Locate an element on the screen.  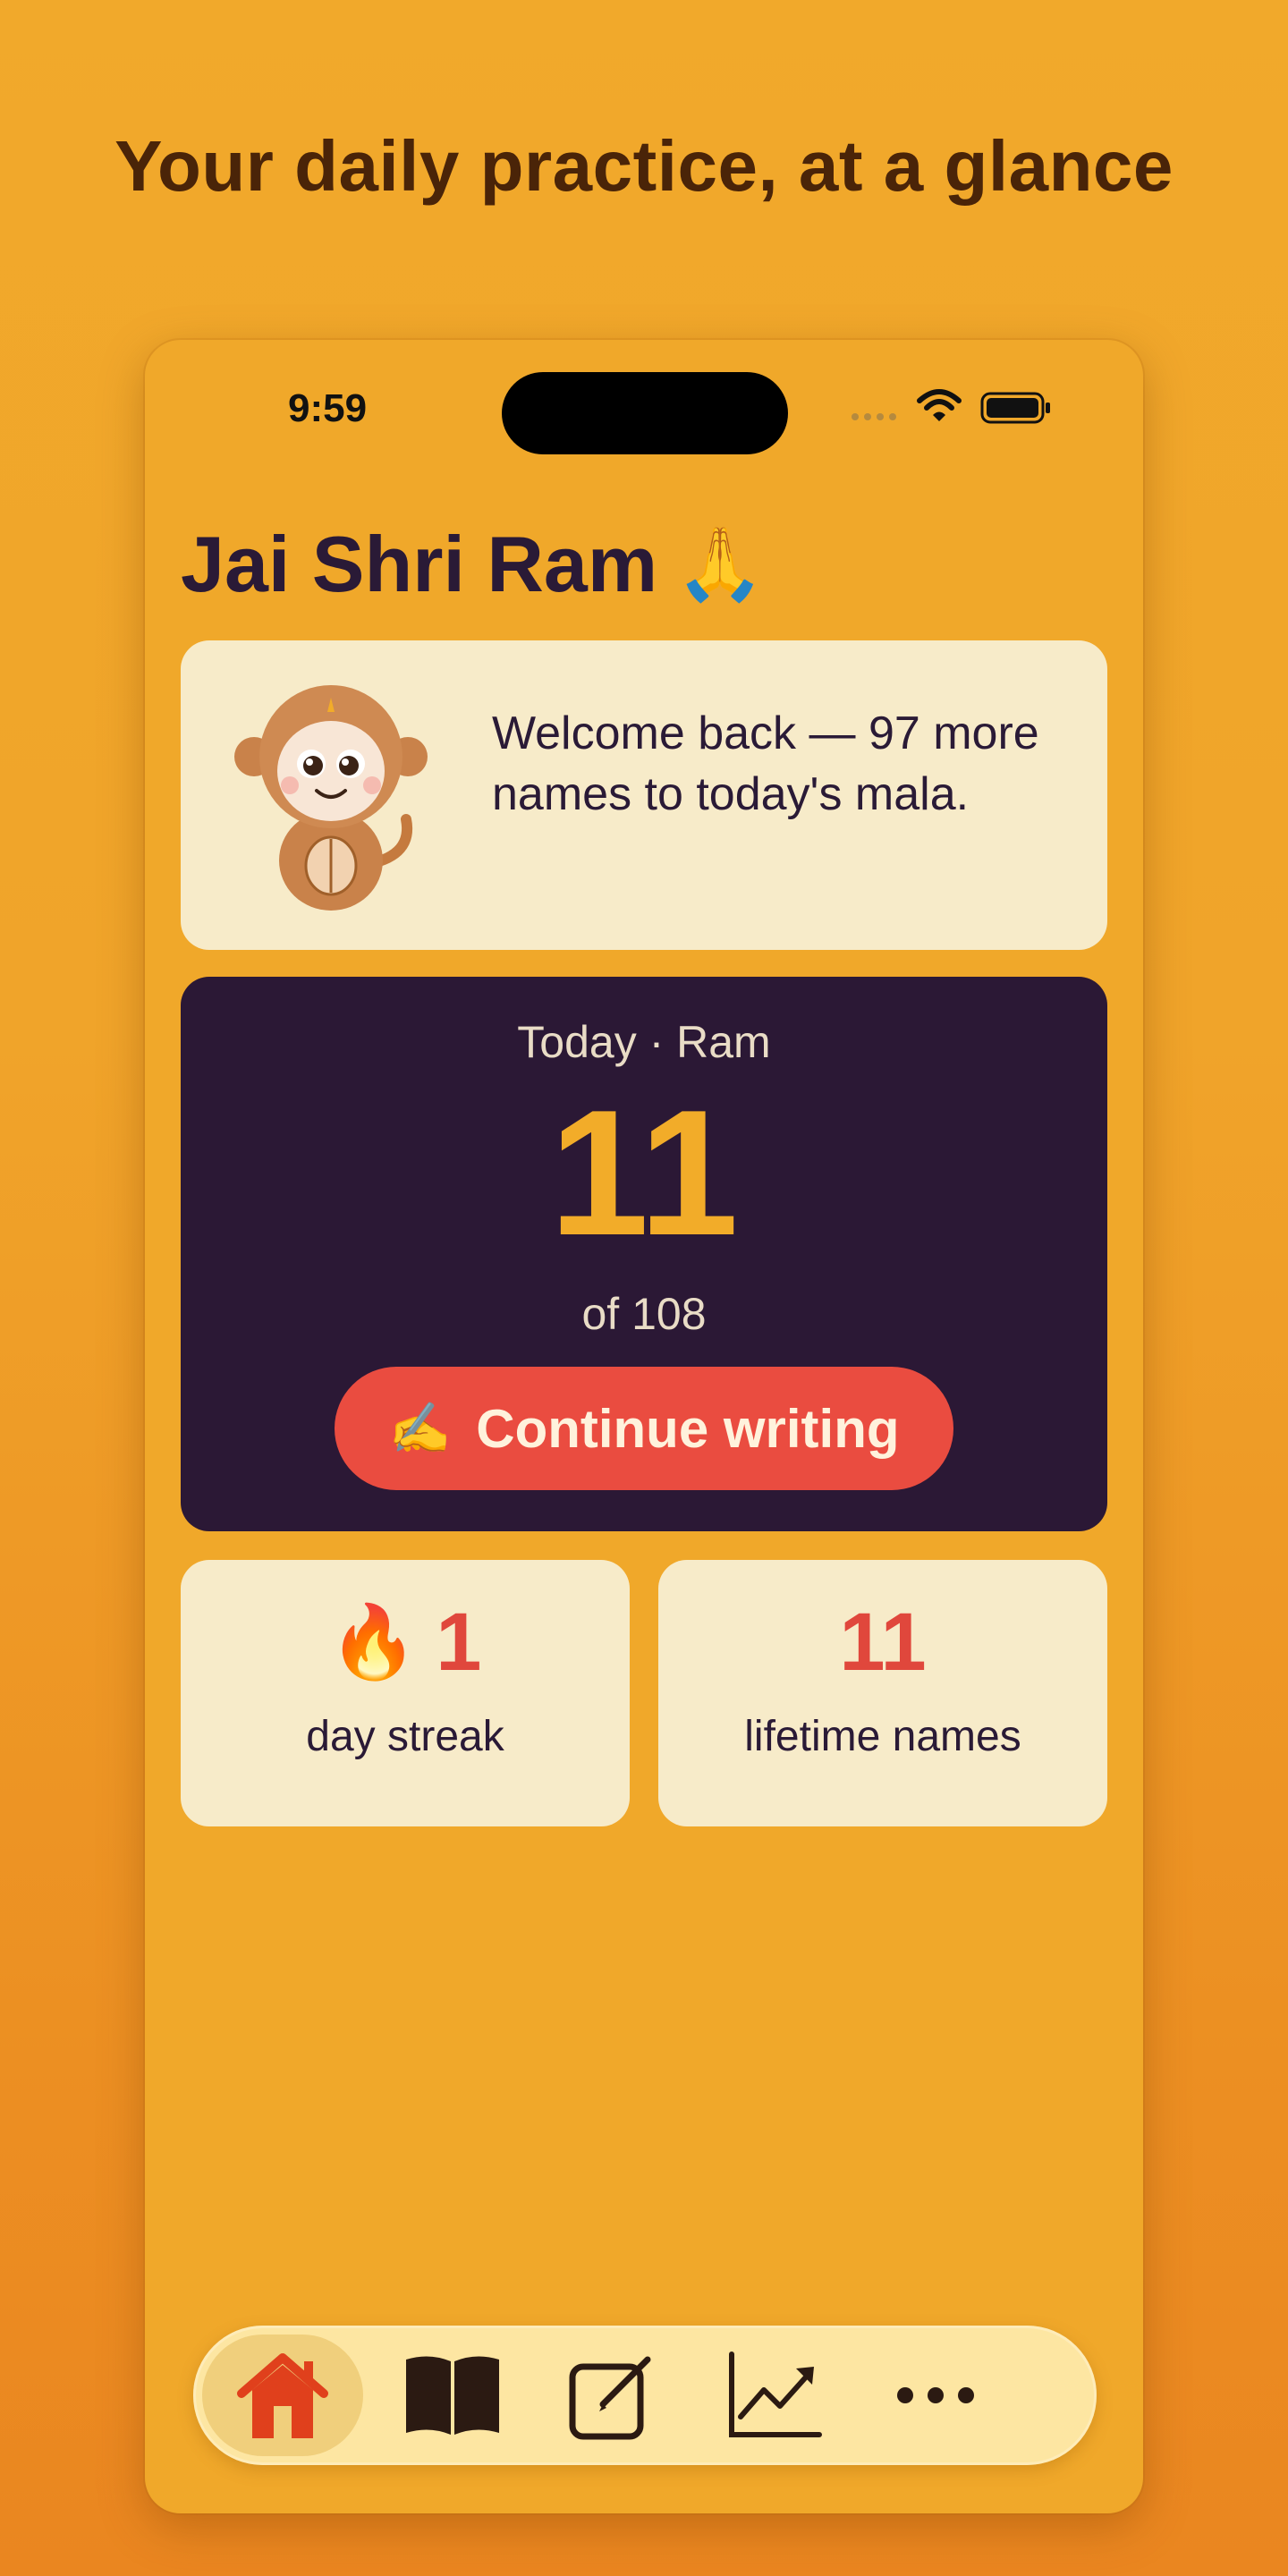
lifetime-label: lifetime names is located at coordinates (882, 1736).